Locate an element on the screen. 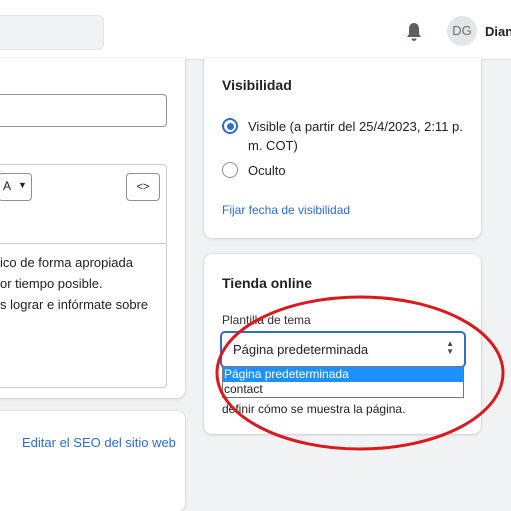  seo-card: Editar el SEO del sitio web is located at coordinates (92, 461).